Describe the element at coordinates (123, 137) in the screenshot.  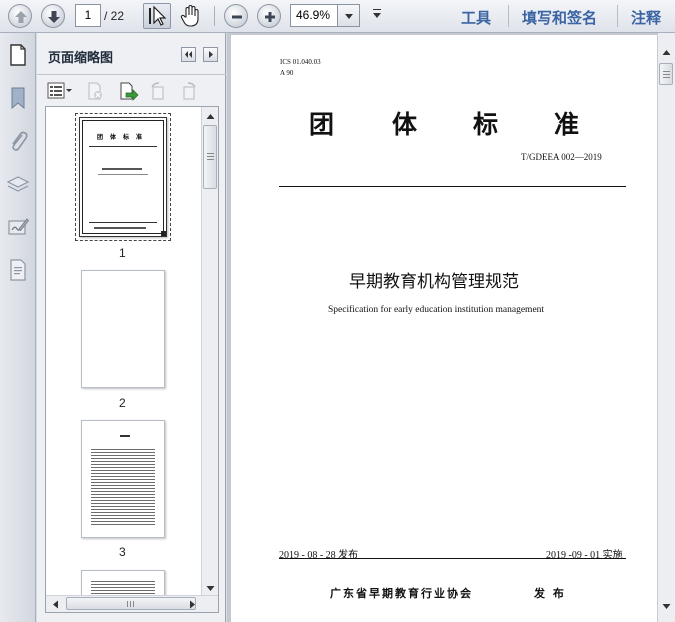
I see `thumbnail-header: 团体标准` at that location.